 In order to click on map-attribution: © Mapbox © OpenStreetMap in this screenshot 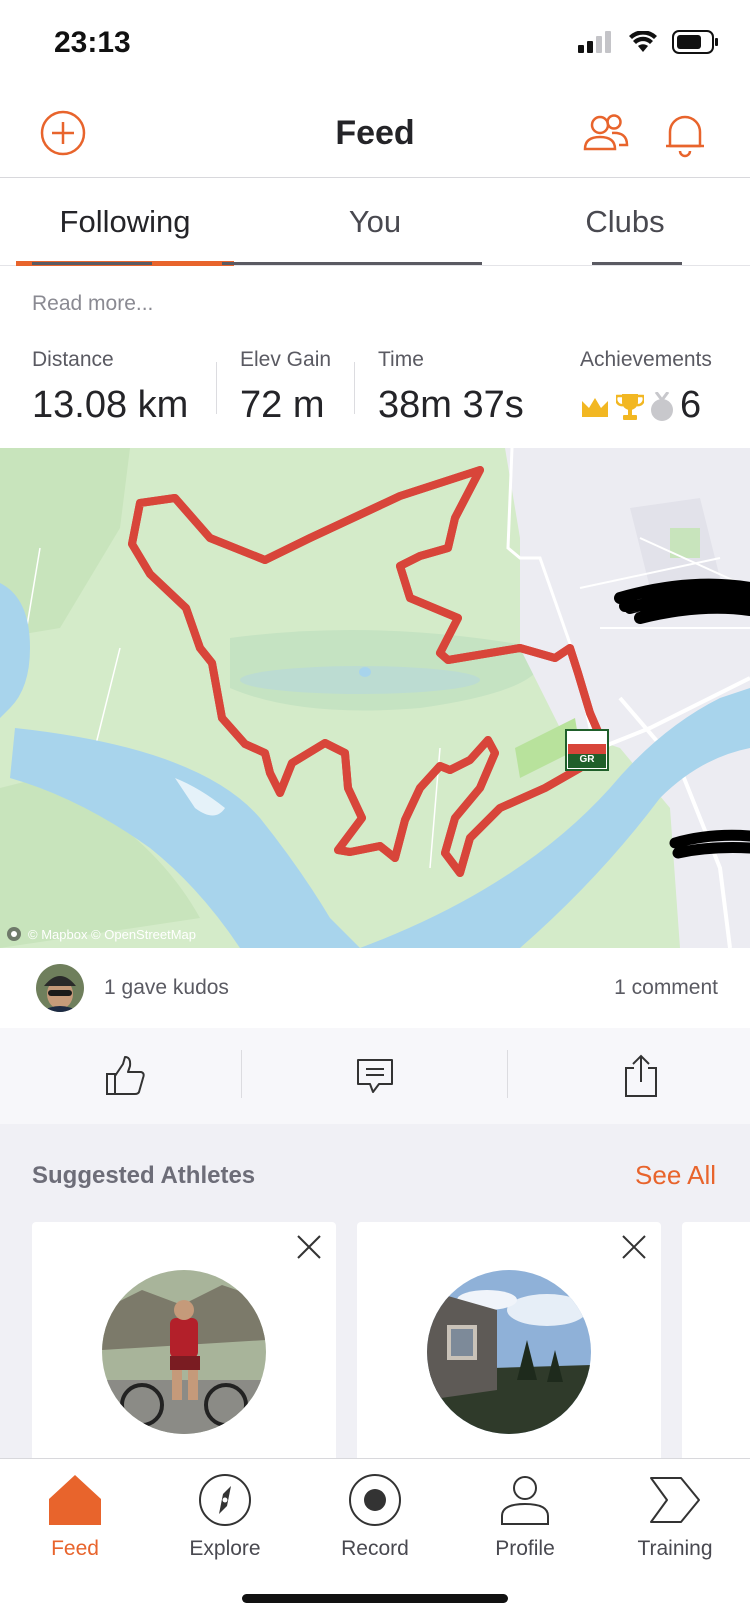, I will do `click(101, 934)`.